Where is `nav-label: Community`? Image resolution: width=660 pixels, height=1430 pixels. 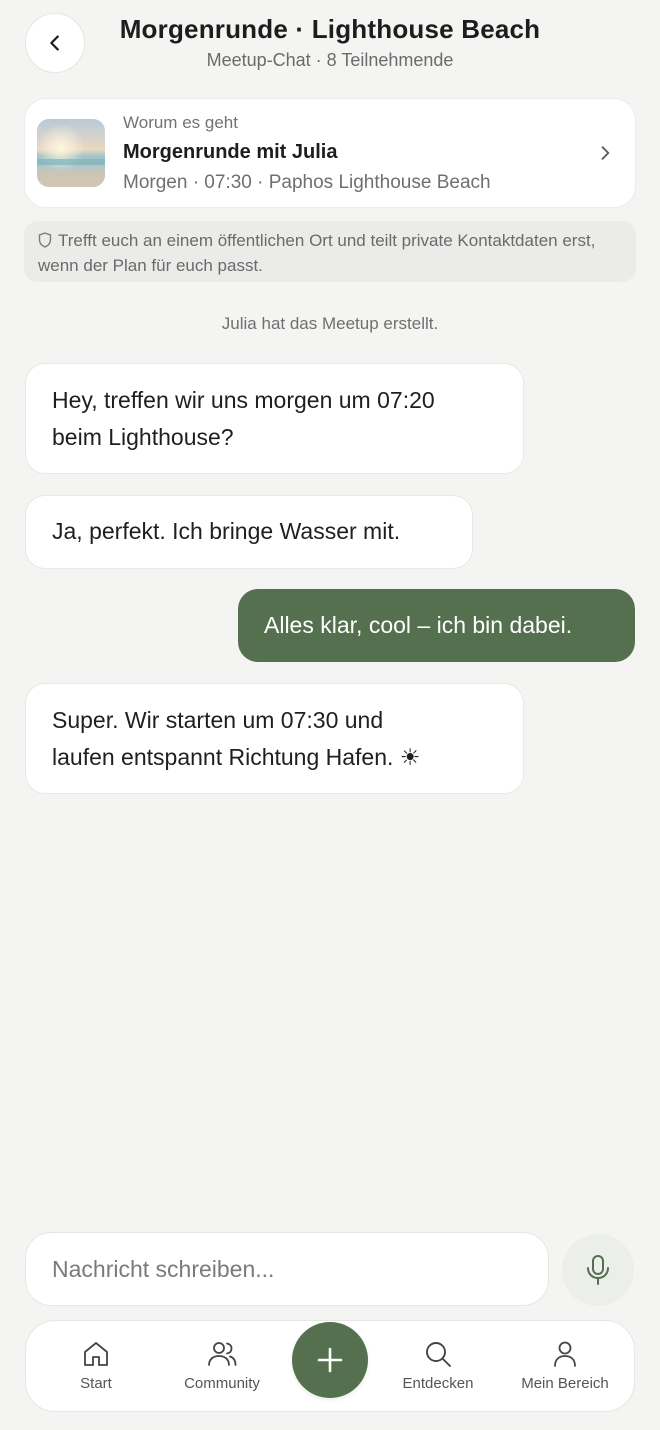 nav-label: Community is located at coordinates (222, 1383).